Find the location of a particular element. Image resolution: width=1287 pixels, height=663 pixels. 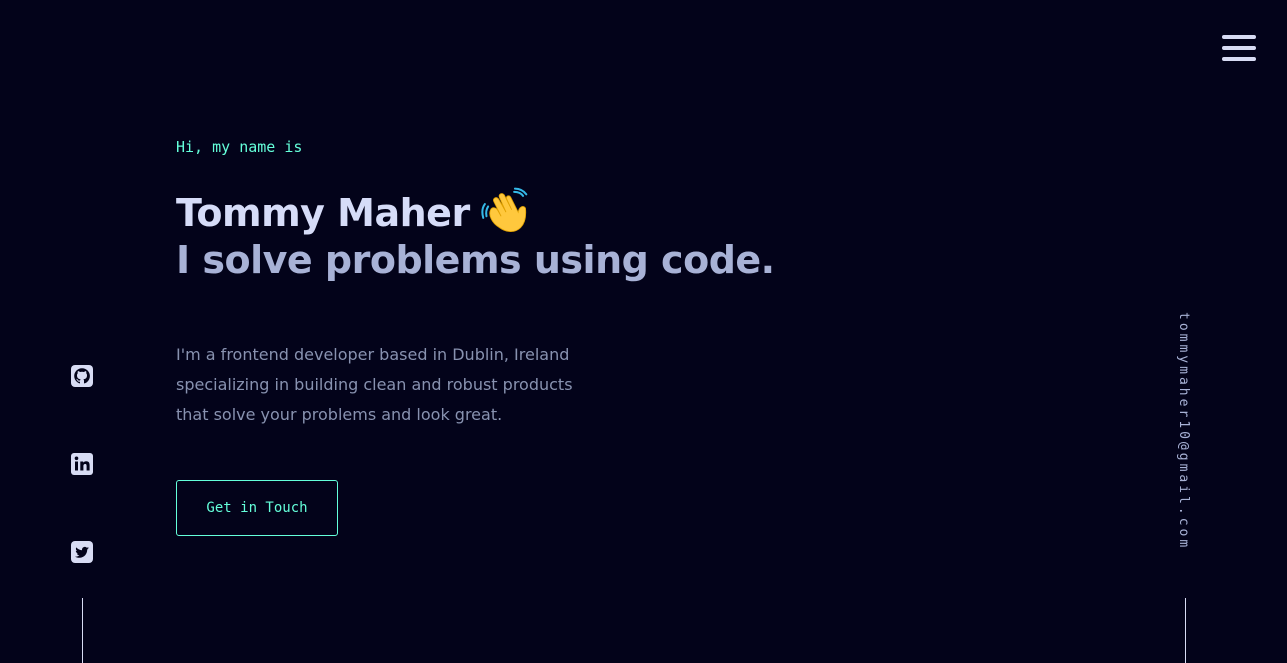

email-link: tommymaher10@gmail.com is located at coordinates (1183, 431).